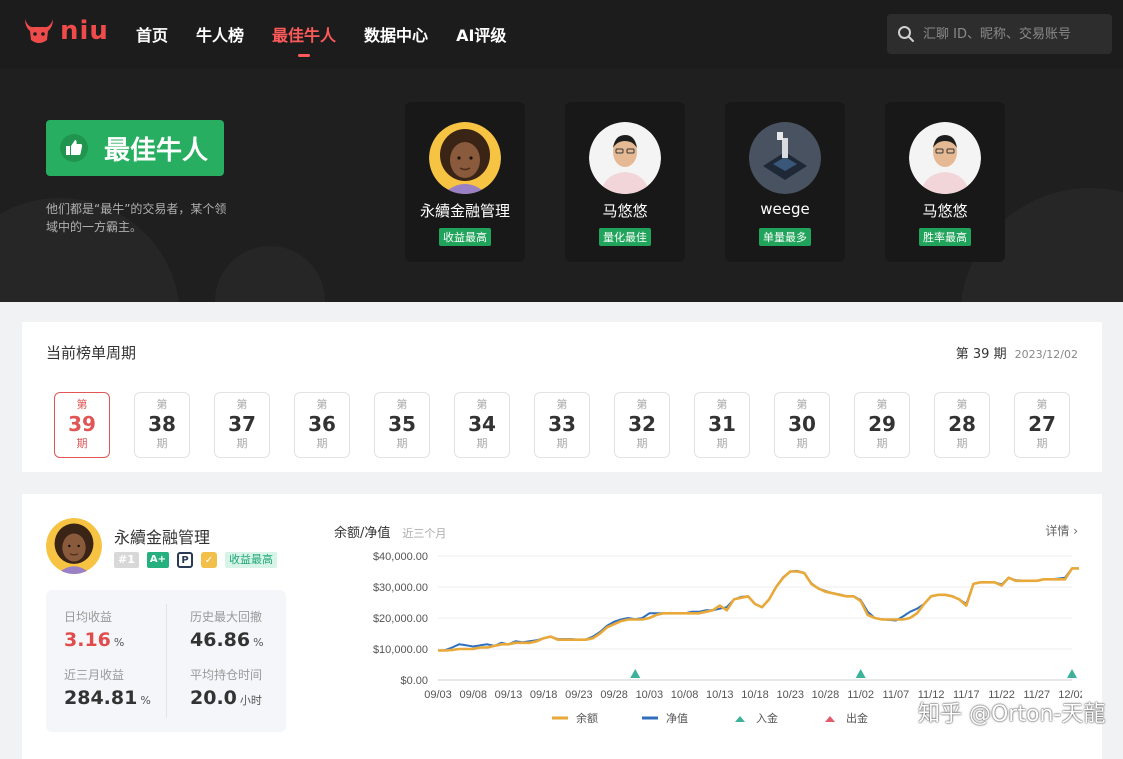  Describe the element at coordinates (74, 148) in the screenshot. I see `thumbs-up-icon` at that location.